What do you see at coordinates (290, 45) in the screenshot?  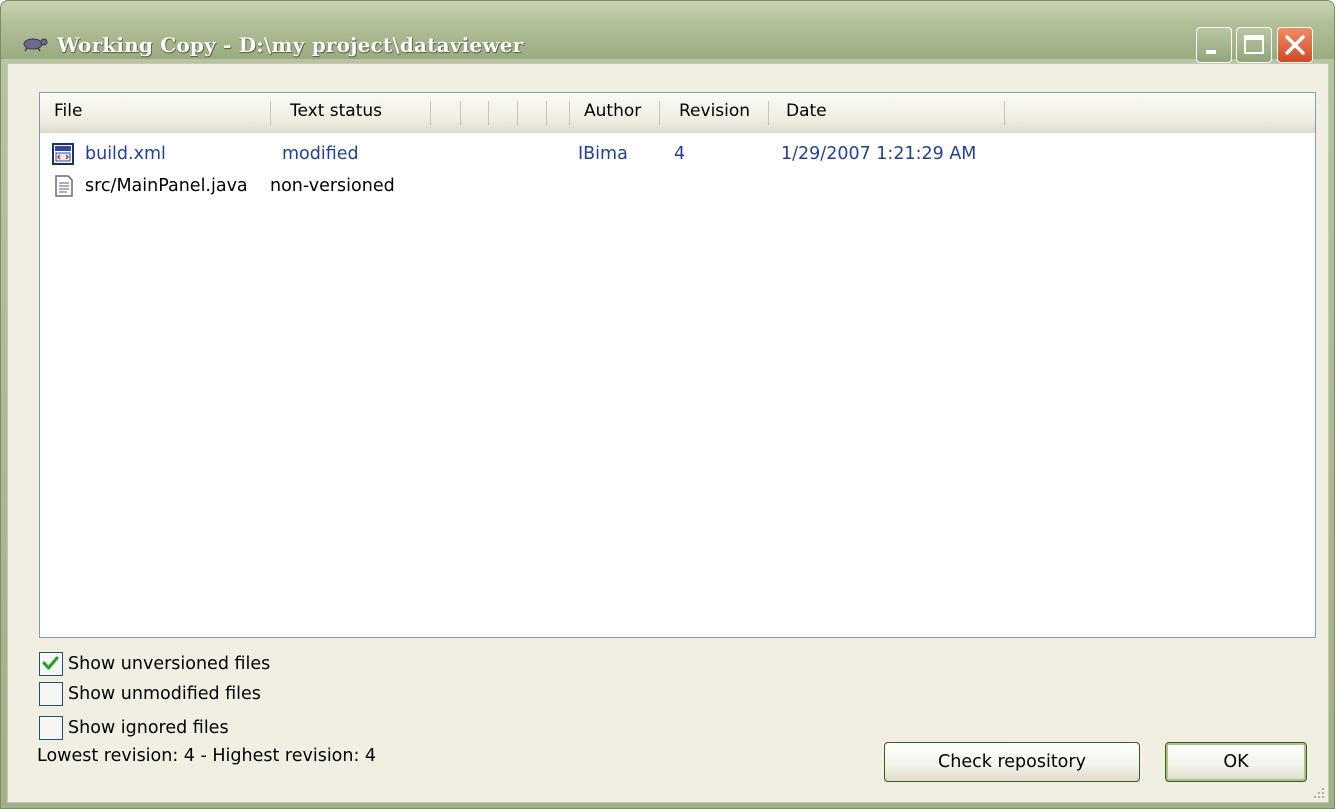 I see `window-title: Working Copy - D:\my project\dataviewer` at bounding box center [290, 45].